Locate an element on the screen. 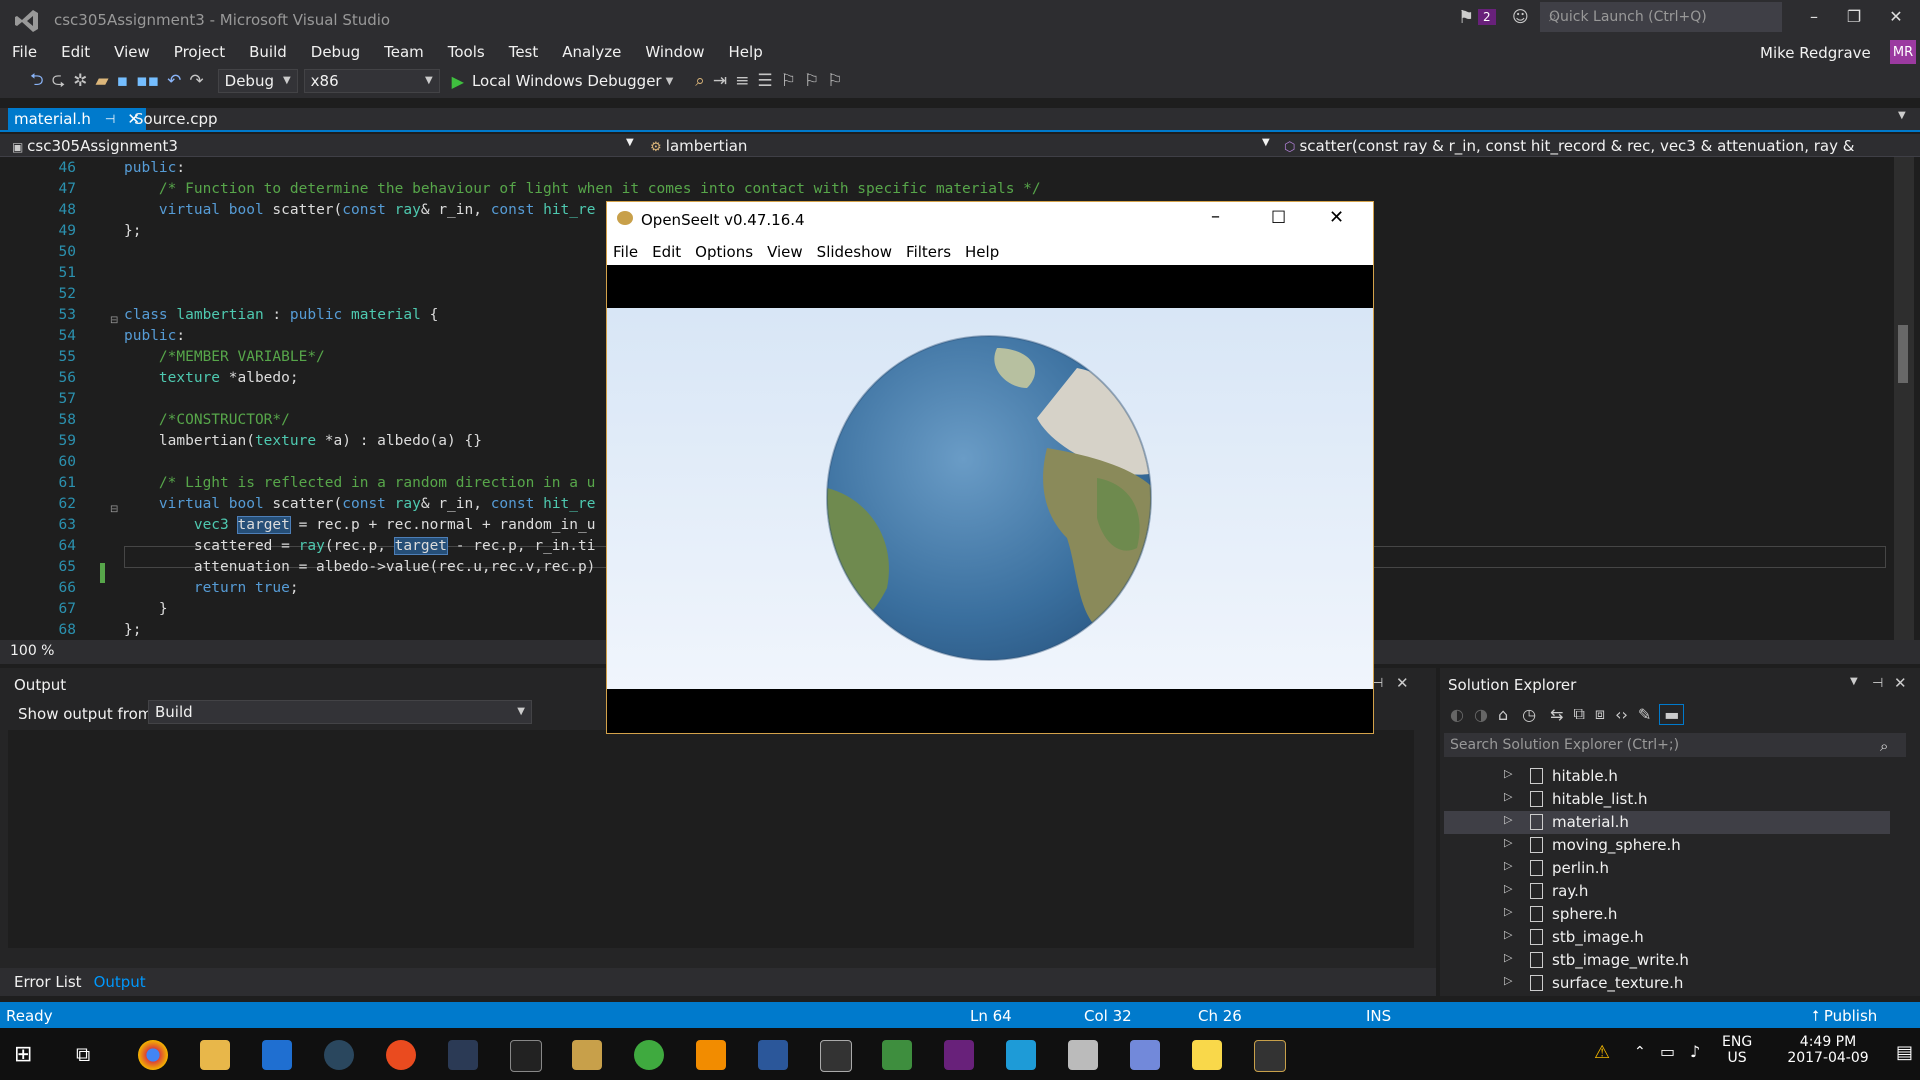  view-code-icon: ‹› is located at coordinates (1621, 714).